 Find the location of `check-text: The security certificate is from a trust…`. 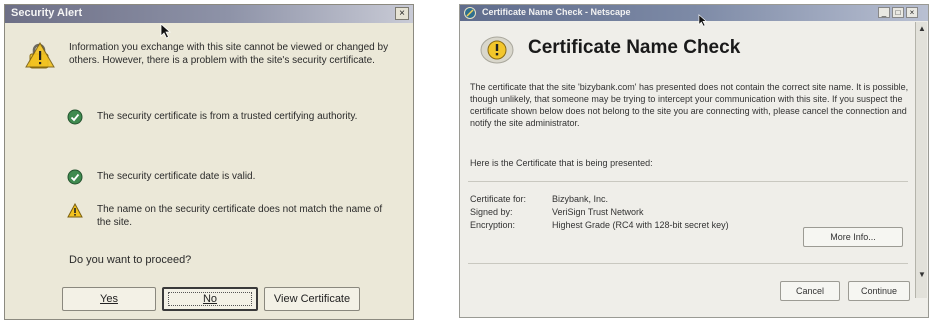

check-text: The security certificate is from a trust… is located at coordinates (227, 116).